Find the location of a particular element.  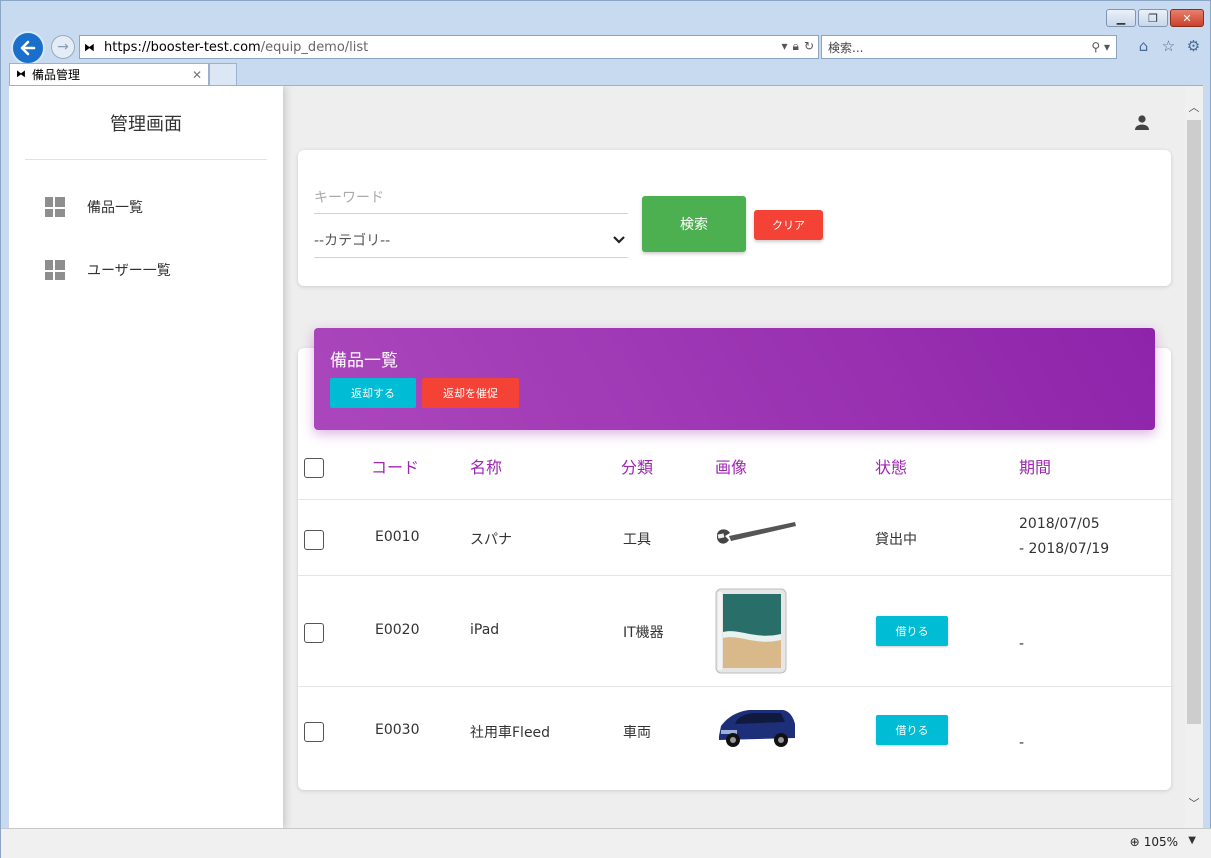

cell-period-end: - 2018/07/19 is located at coordinates (1064, 549).